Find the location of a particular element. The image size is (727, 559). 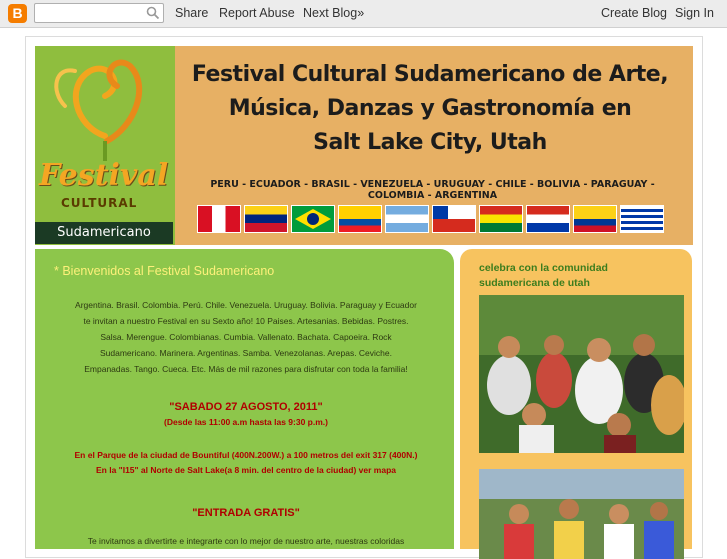

post-title: * Bienvenidos al Festival Sudamericano is located at coordinates (164, 271).